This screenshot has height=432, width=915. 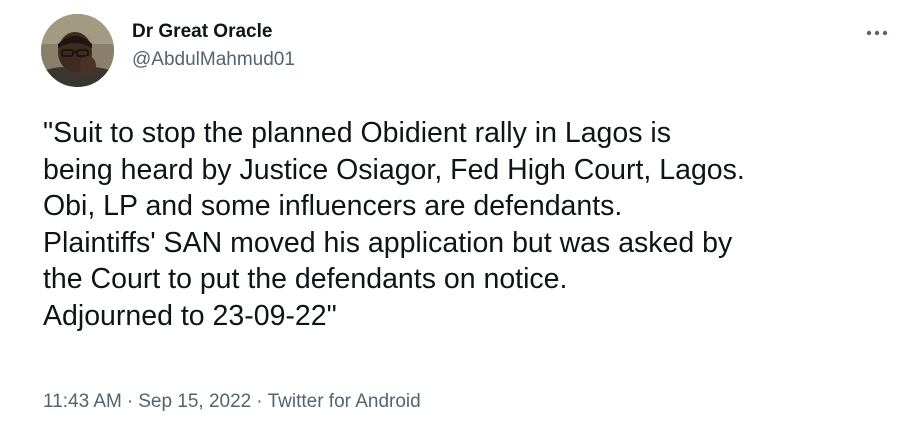 I want to click on author-handle: @AbdulMahmud01, so click(x=213, y=60).